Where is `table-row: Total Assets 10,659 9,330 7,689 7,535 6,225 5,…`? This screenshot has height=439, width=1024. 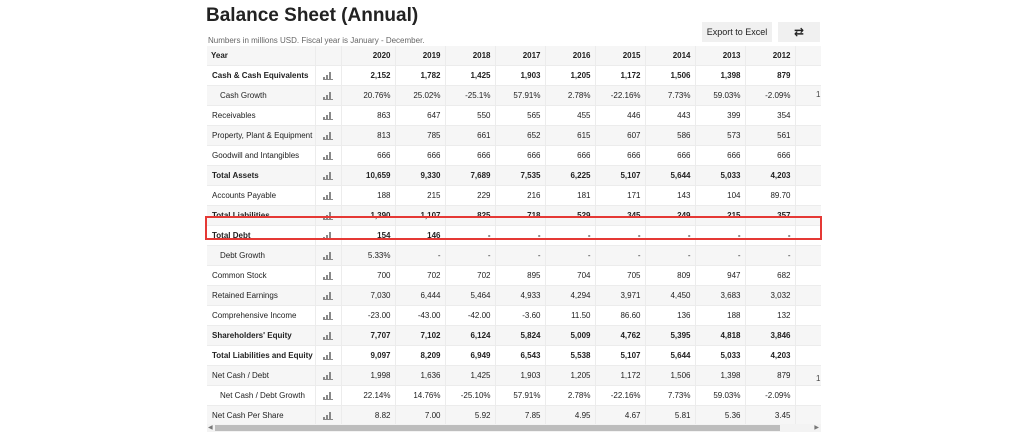 table-row: Total Assets 10,659 9,330 7,689 7,535 6,225 5,… is located at coordinates (514, 175).